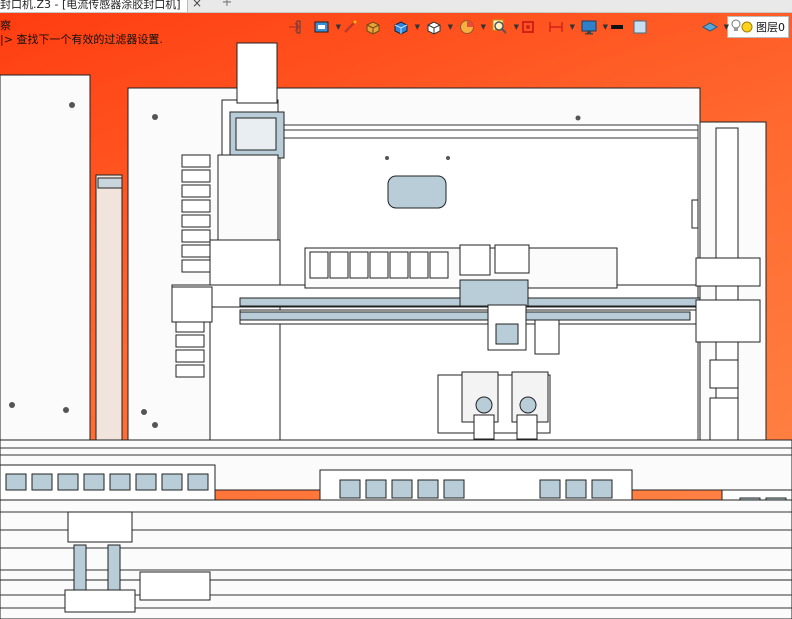 The width and height of the screenshot is (792, 619). I want to click on zoom-magnifier-icon: ▼, so click(501, 27).